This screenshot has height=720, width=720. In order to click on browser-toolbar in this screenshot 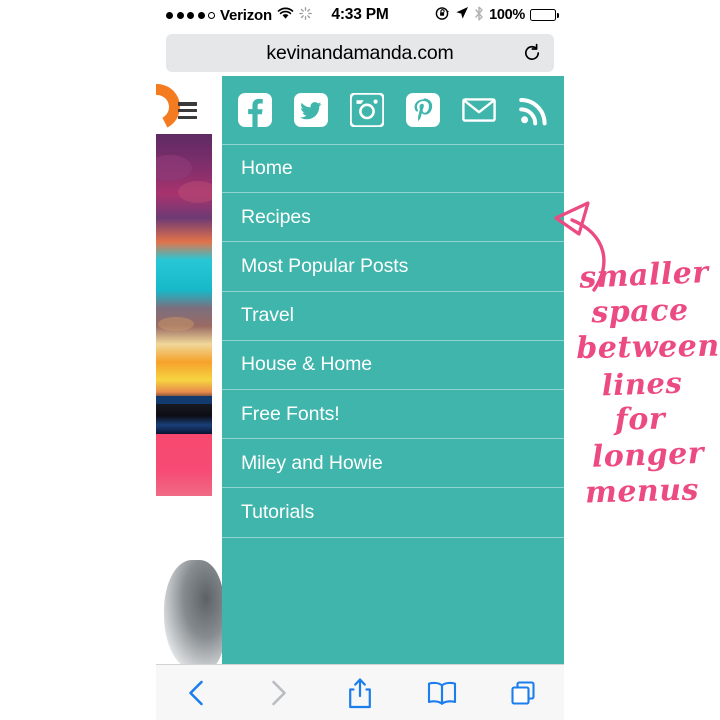, I will do `click(360, 692)`.